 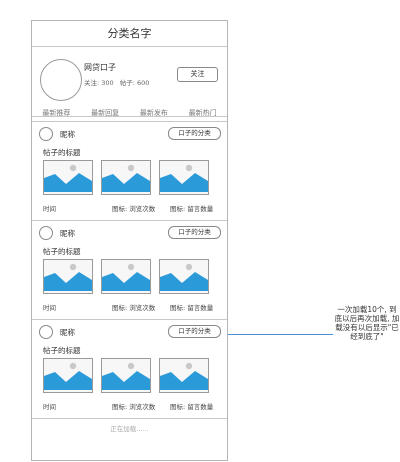 I want to click on page-title: 分类名字, so click(x=129, y=34).